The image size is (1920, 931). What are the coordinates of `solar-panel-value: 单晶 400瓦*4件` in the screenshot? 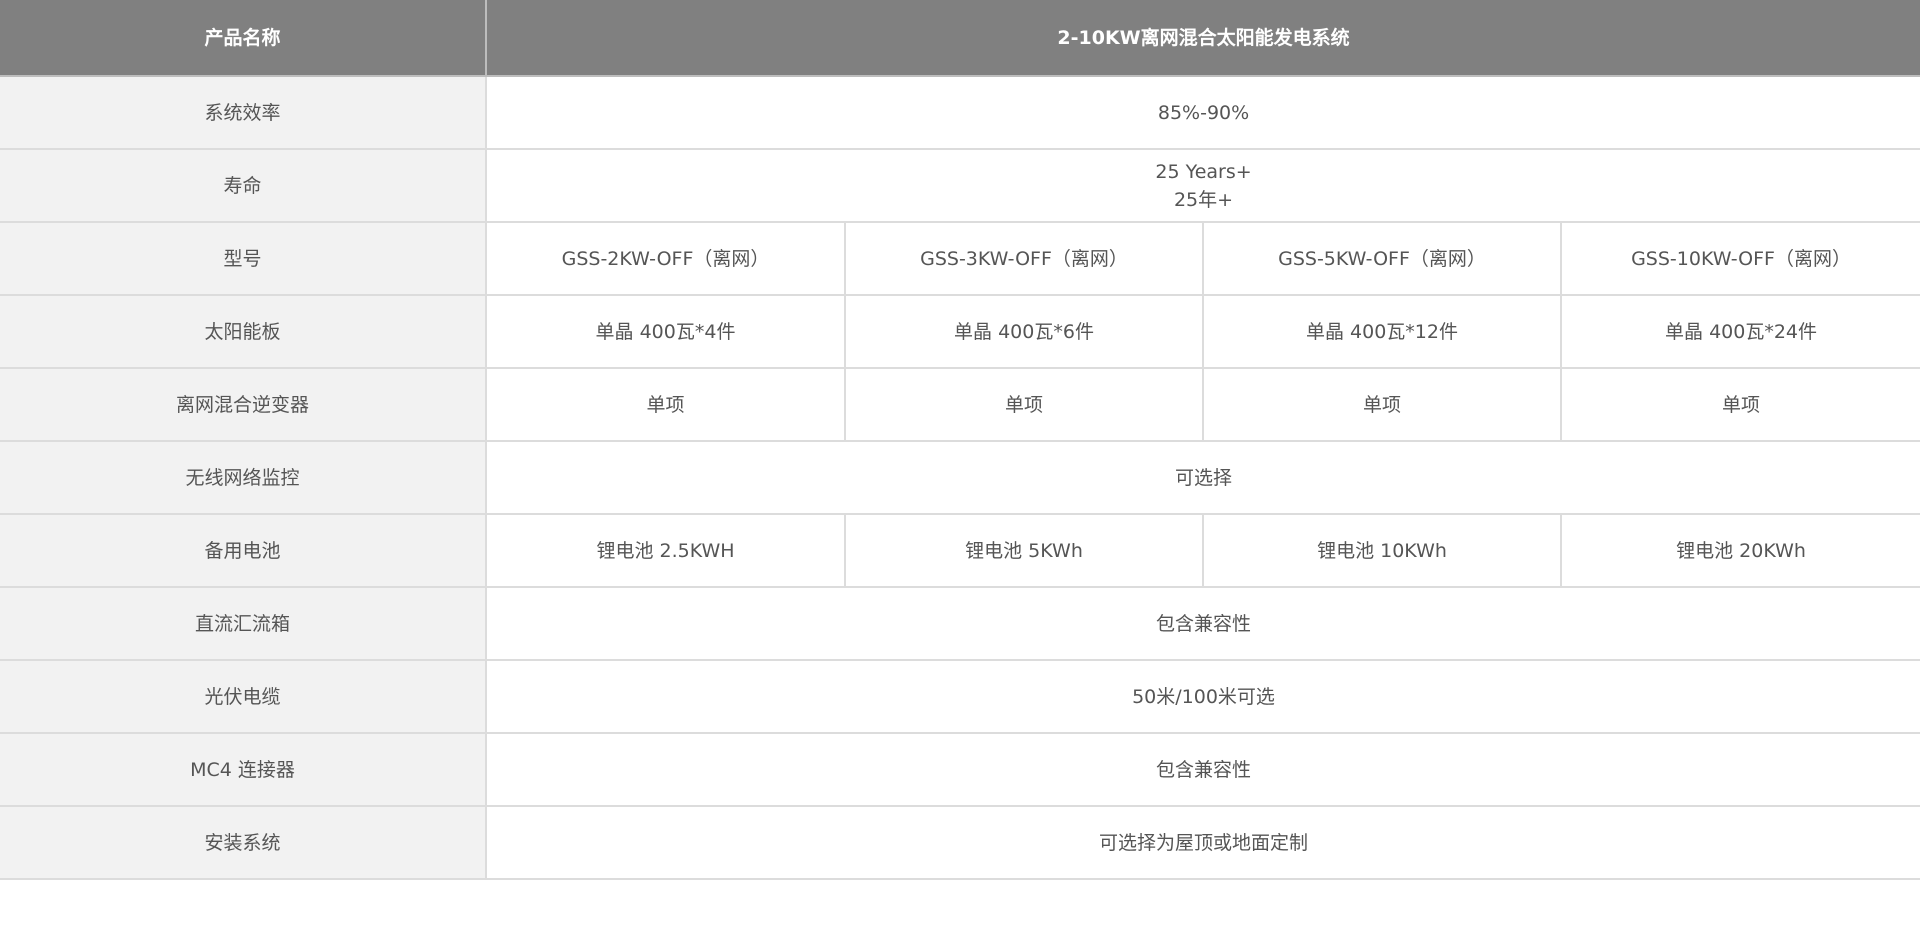 It's located at (665, 331).